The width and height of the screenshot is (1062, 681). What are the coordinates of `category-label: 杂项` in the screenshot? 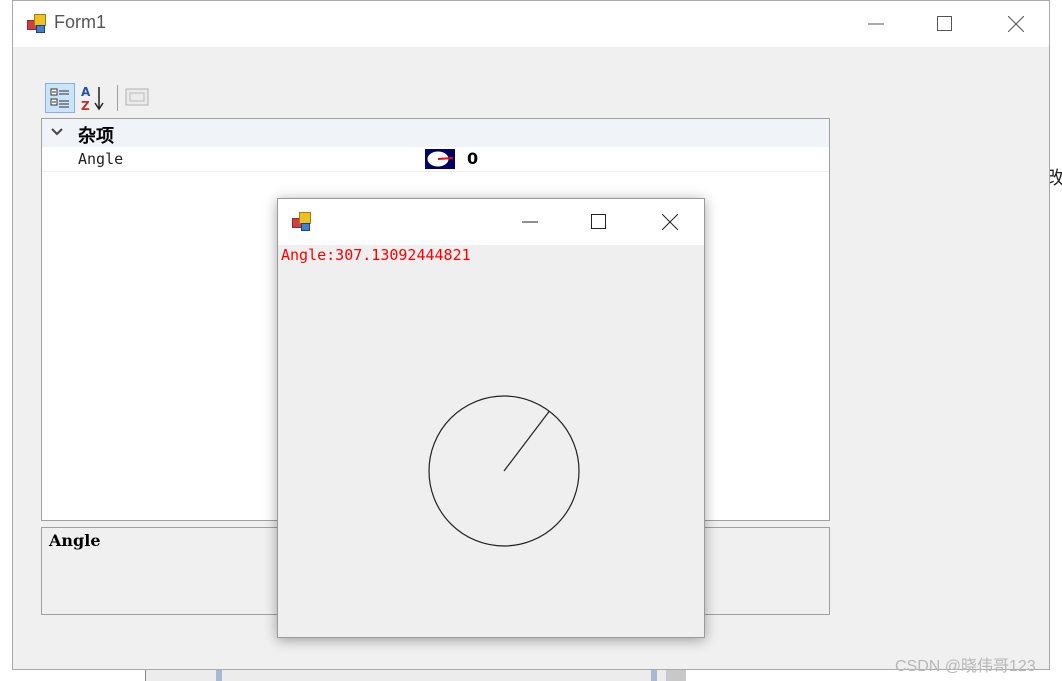 It's located at (96, 136).